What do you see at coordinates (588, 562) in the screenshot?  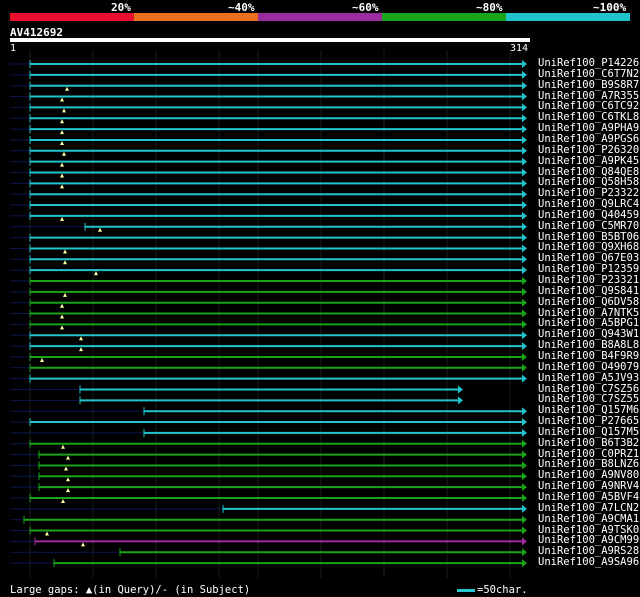 I see `hit-accession: UniRef100_A9SA96` at bounding box center [588, 562].